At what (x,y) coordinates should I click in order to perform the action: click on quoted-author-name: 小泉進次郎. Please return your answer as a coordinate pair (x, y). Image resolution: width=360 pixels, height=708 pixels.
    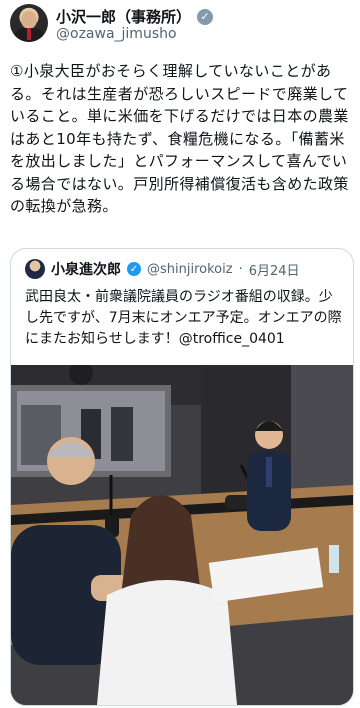
    Looking at the image, I should click on (86, 269).